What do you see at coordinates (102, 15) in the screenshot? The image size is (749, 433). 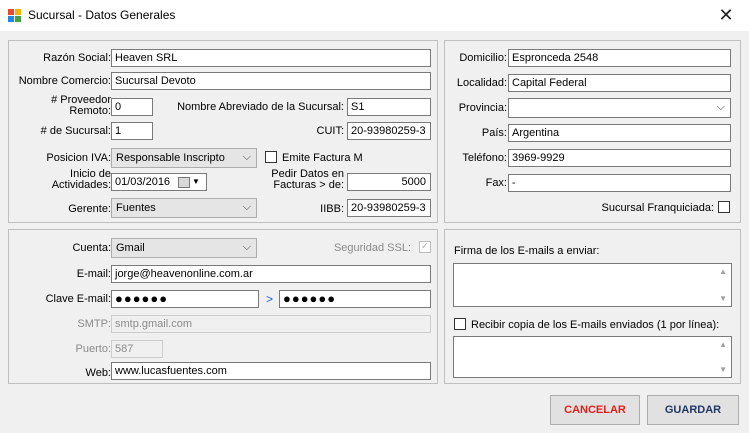 I see `window-title: Sucursal - Datos Generales` at bounding box center [102, 15].